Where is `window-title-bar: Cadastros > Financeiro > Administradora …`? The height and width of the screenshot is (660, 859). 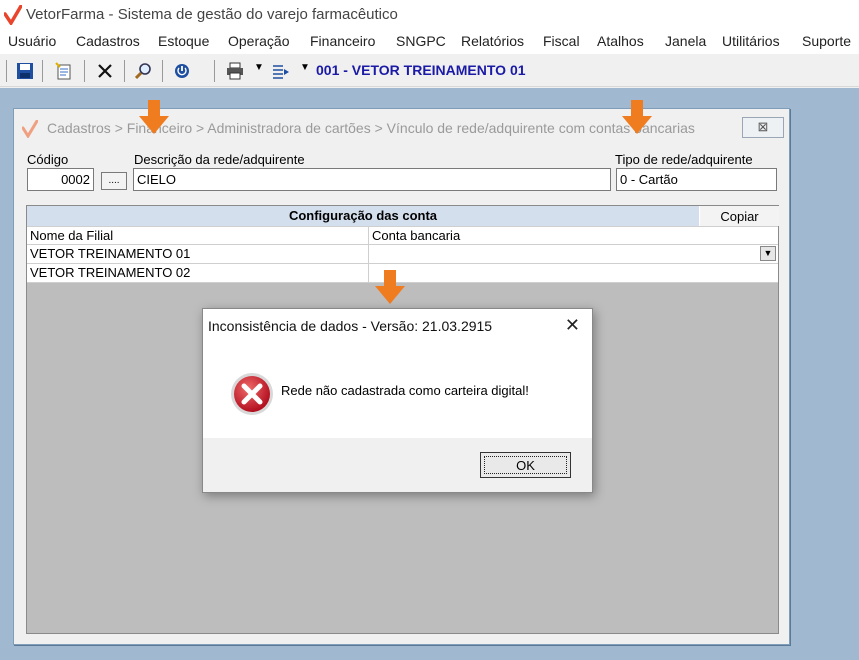
window-title-bar: Cadastros > Financeiro > Administradora … is located at coordinates (401, 127).